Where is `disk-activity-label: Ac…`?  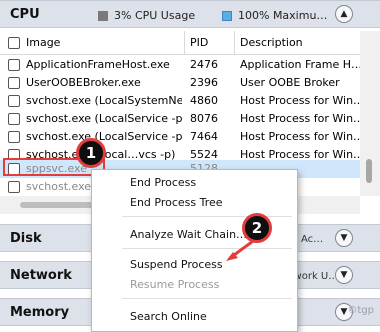 disk-activity-label: Ac… is located at coordinates (312, 239).